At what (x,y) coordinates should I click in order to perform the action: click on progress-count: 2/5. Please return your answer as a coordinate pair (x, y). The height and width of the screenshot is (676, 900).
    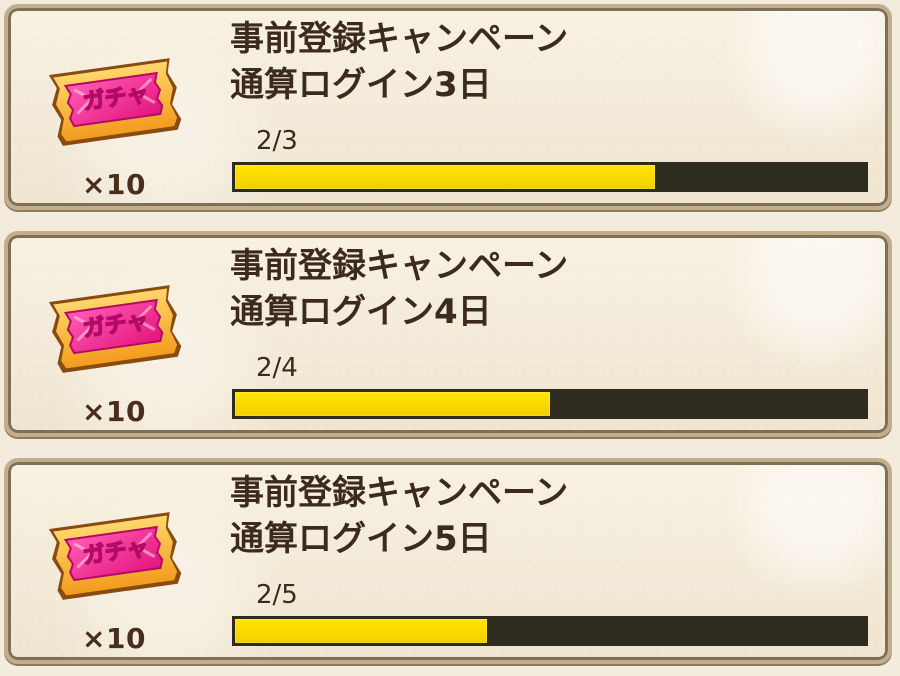
    Looking at the image, I should click on (277, 595).